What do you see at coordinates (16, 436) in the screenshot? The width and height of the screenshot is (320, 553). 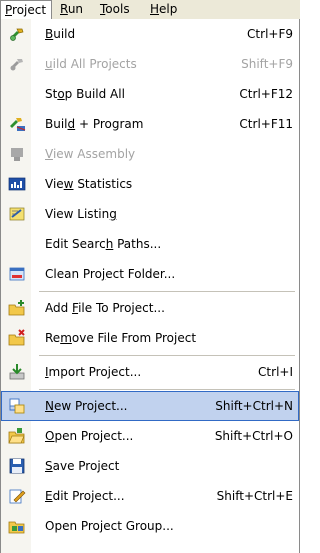 I see `open-project-icon` at bounding box center [16, 436].